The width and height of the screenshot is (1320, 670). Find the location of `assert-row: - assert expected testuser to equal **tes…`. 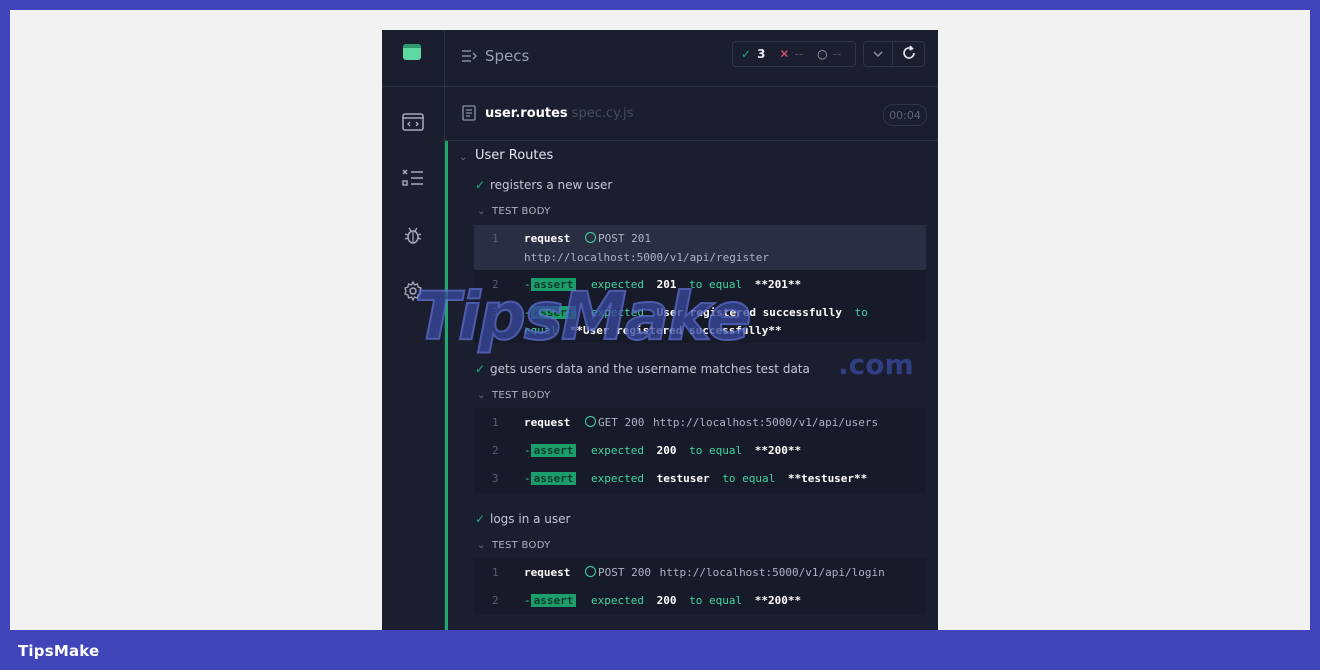

assert-row: - assert expected testuser to equal **tes… is located at coordinates (695, 478).